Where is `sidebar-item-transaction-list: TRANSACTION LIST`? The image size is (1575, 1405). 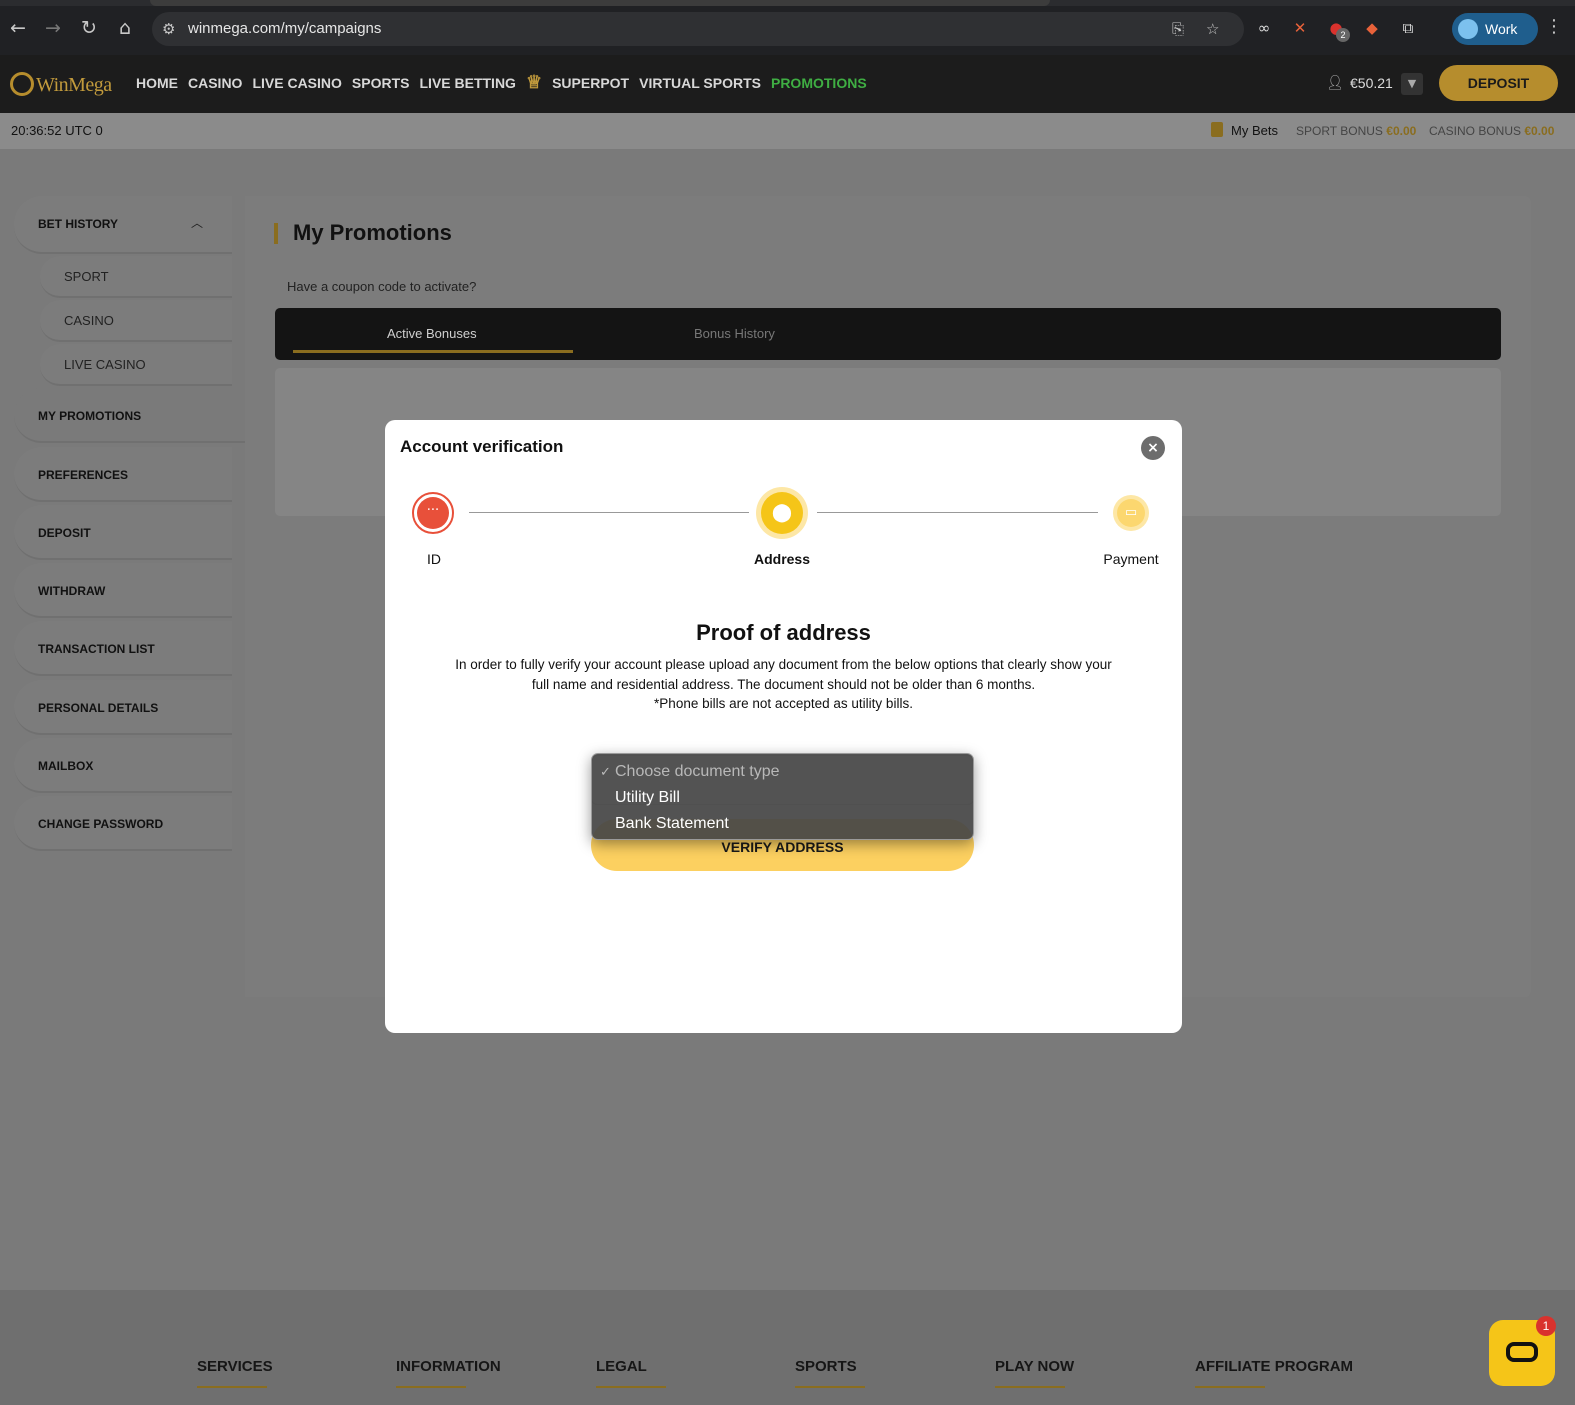 sidebar-item-transaction-list: TRANSACTION LIST is located at coordinates (123, 648).